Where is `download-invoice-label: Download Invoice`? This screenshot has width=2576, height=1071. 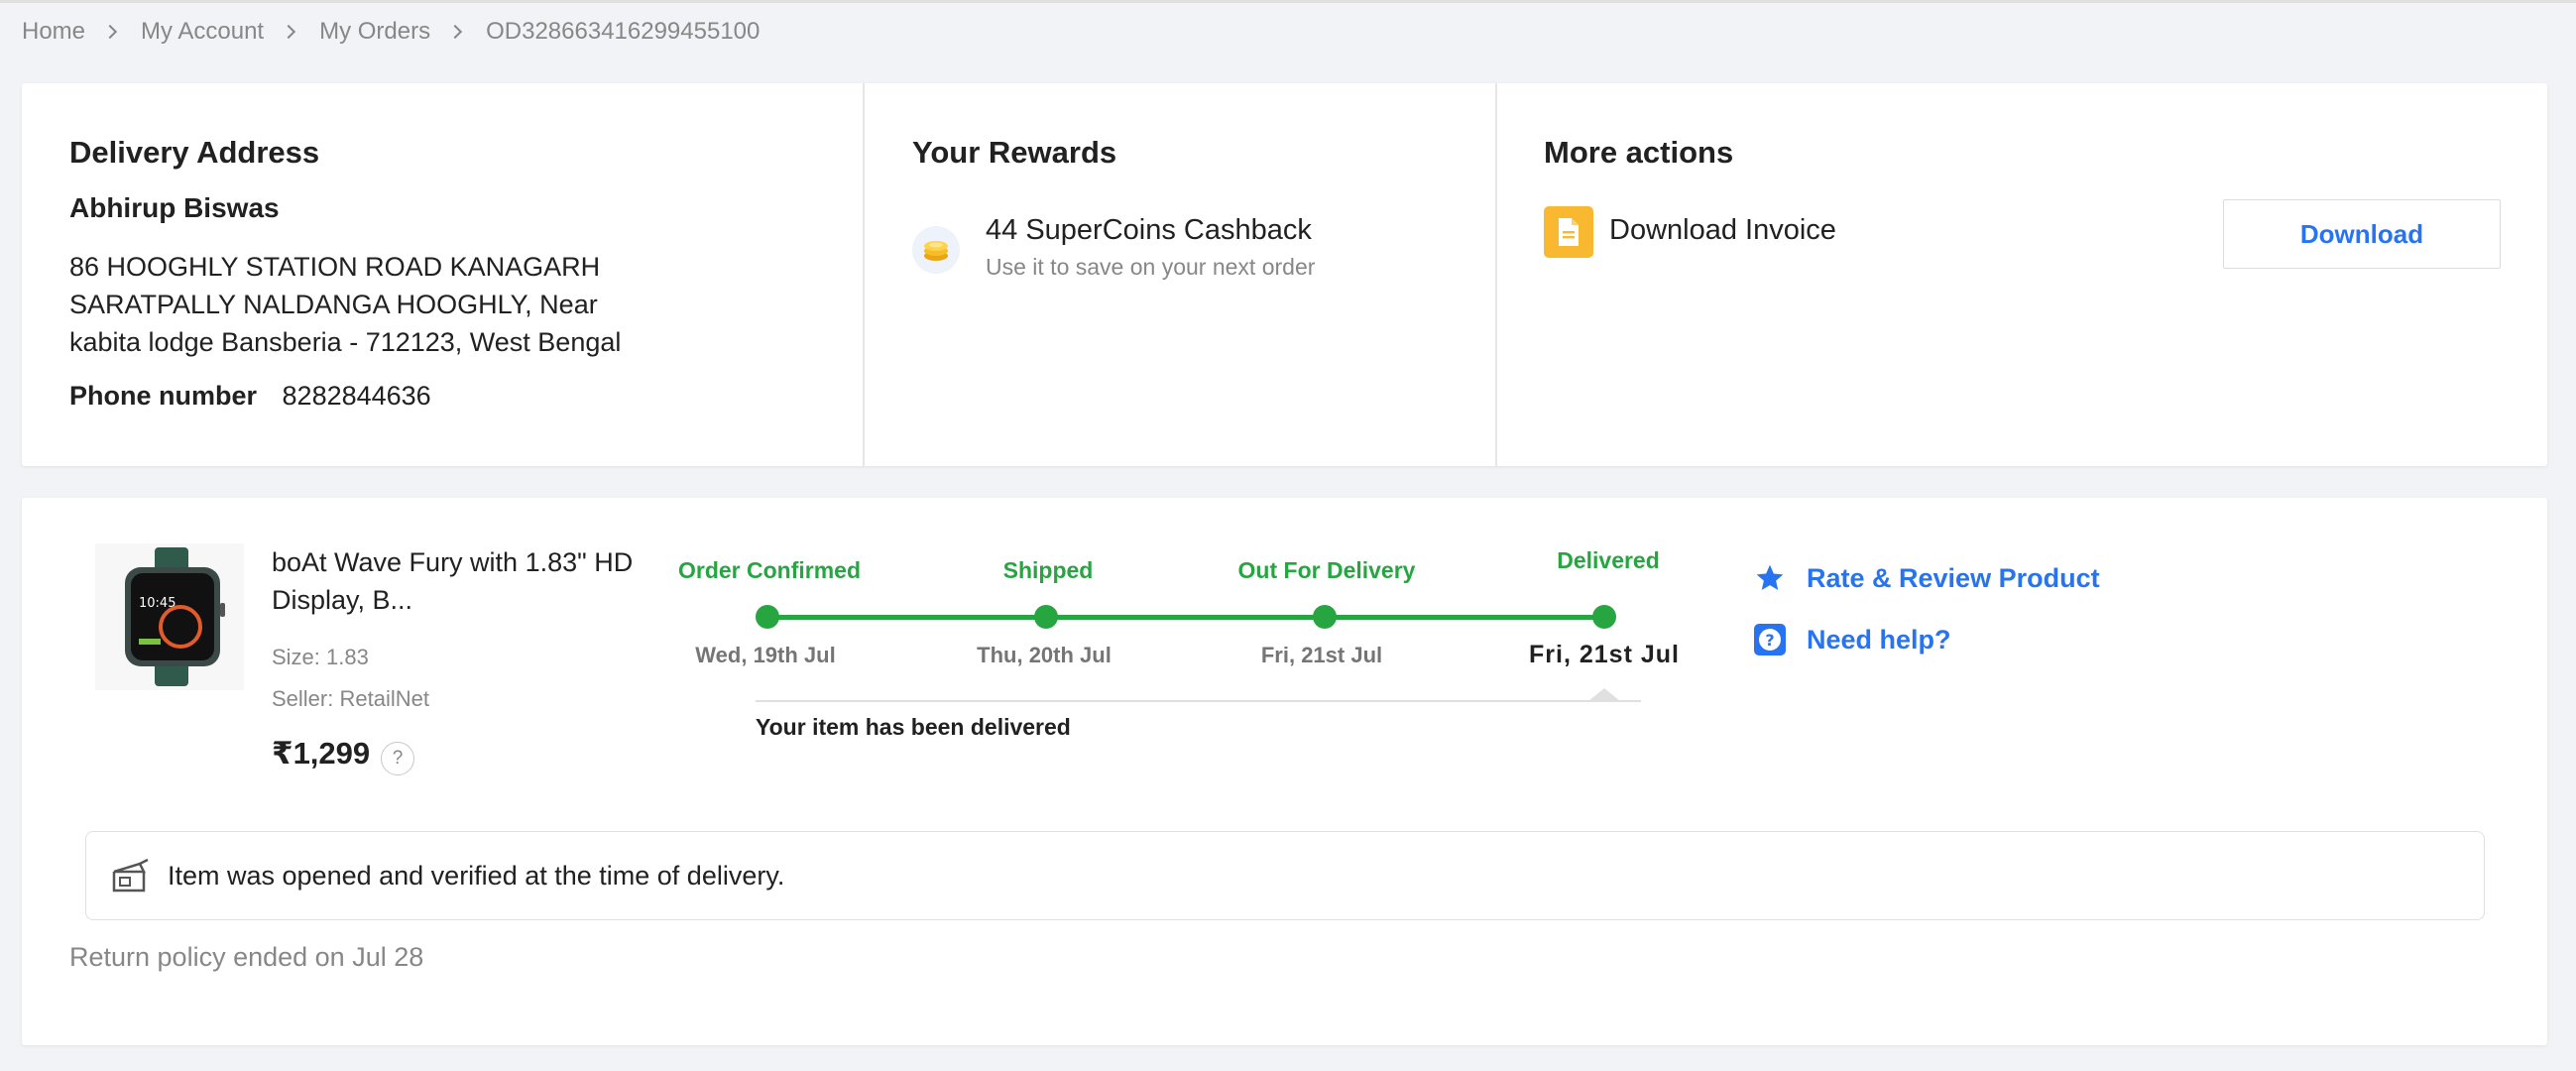 download-invoice-label: Download Invoice is located at coordinates (1723, 230).